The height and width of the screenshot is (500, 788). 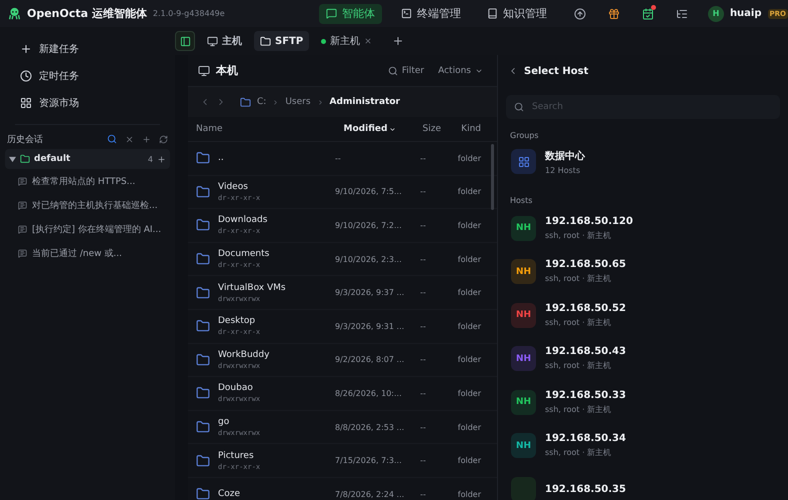 What do you see at coordinates (406, 13) in the screenshot?
I see `terminal-icon` at bounding box center [406, 13].